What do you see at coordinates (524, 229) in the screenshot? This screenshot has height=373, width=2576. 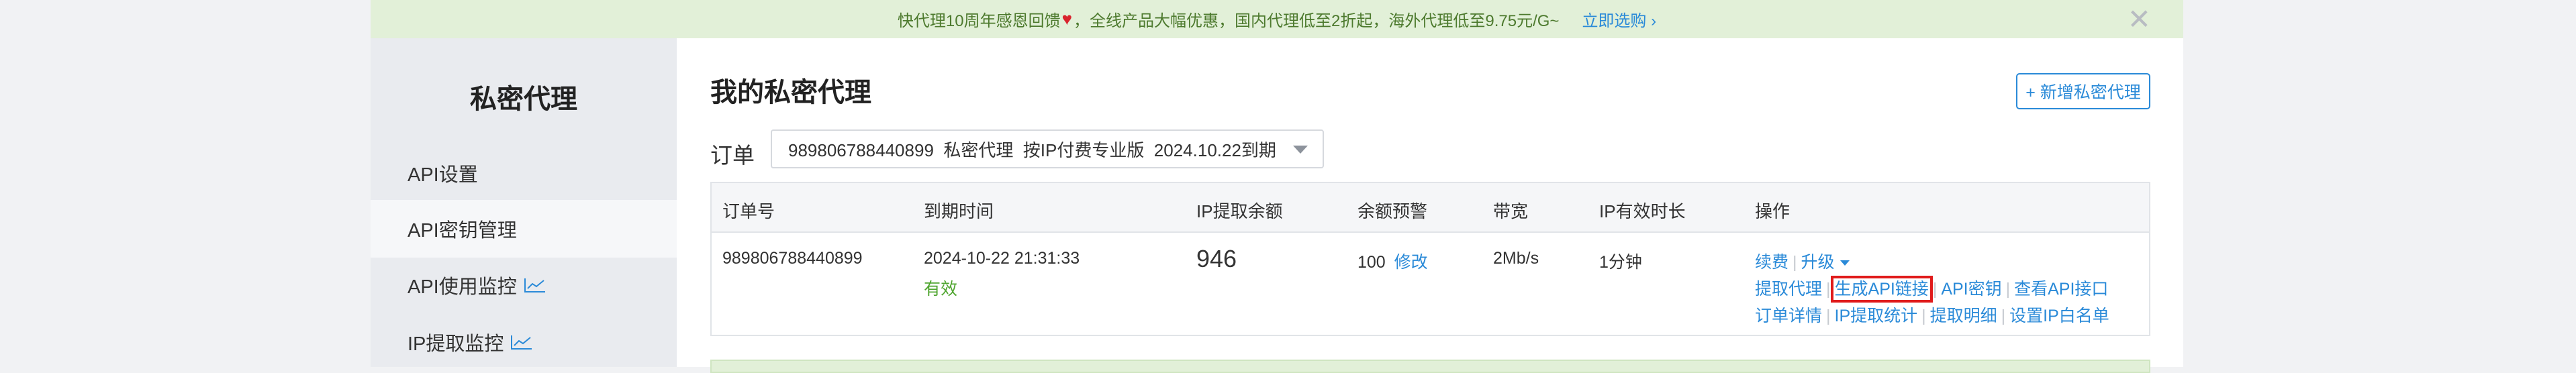 I see `sidebar-item-api-key-management: API密钥管理` at bounding box center [524, 229].